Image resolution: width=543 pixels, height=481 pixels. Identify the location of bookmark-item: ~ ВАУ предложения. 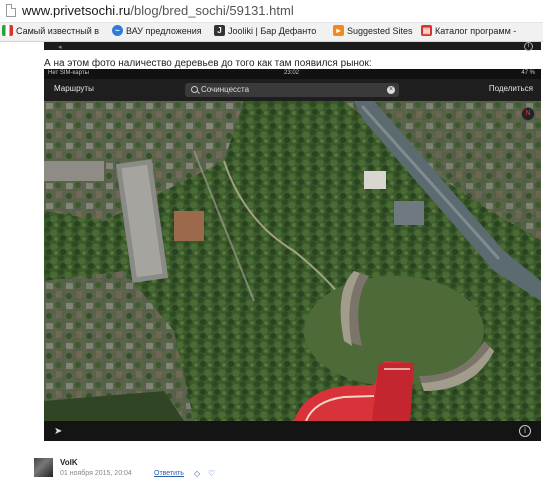
(157, 30).